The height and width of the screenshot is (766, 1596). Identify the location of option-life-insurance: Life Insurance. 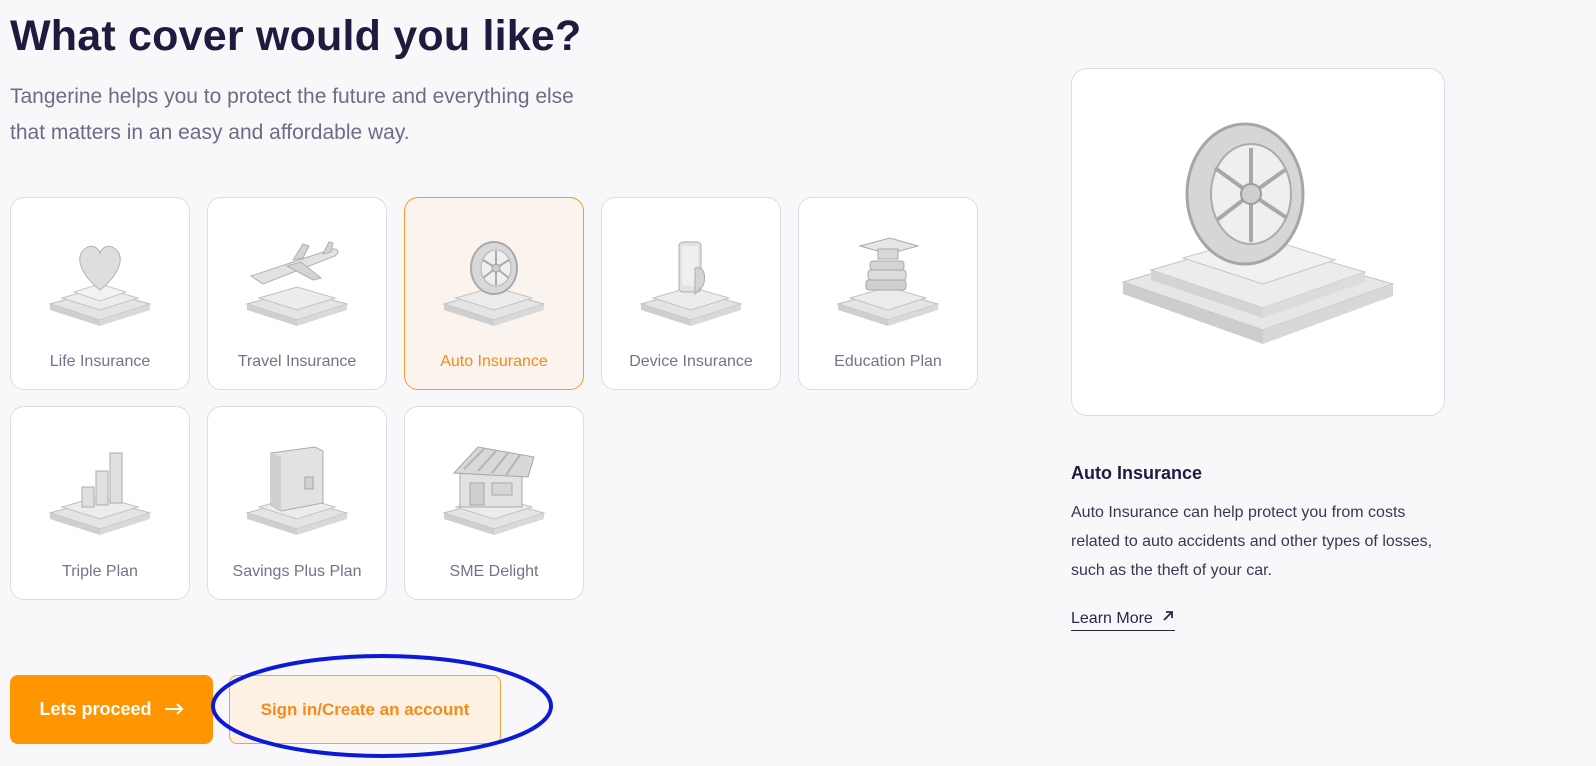
(100, 293).